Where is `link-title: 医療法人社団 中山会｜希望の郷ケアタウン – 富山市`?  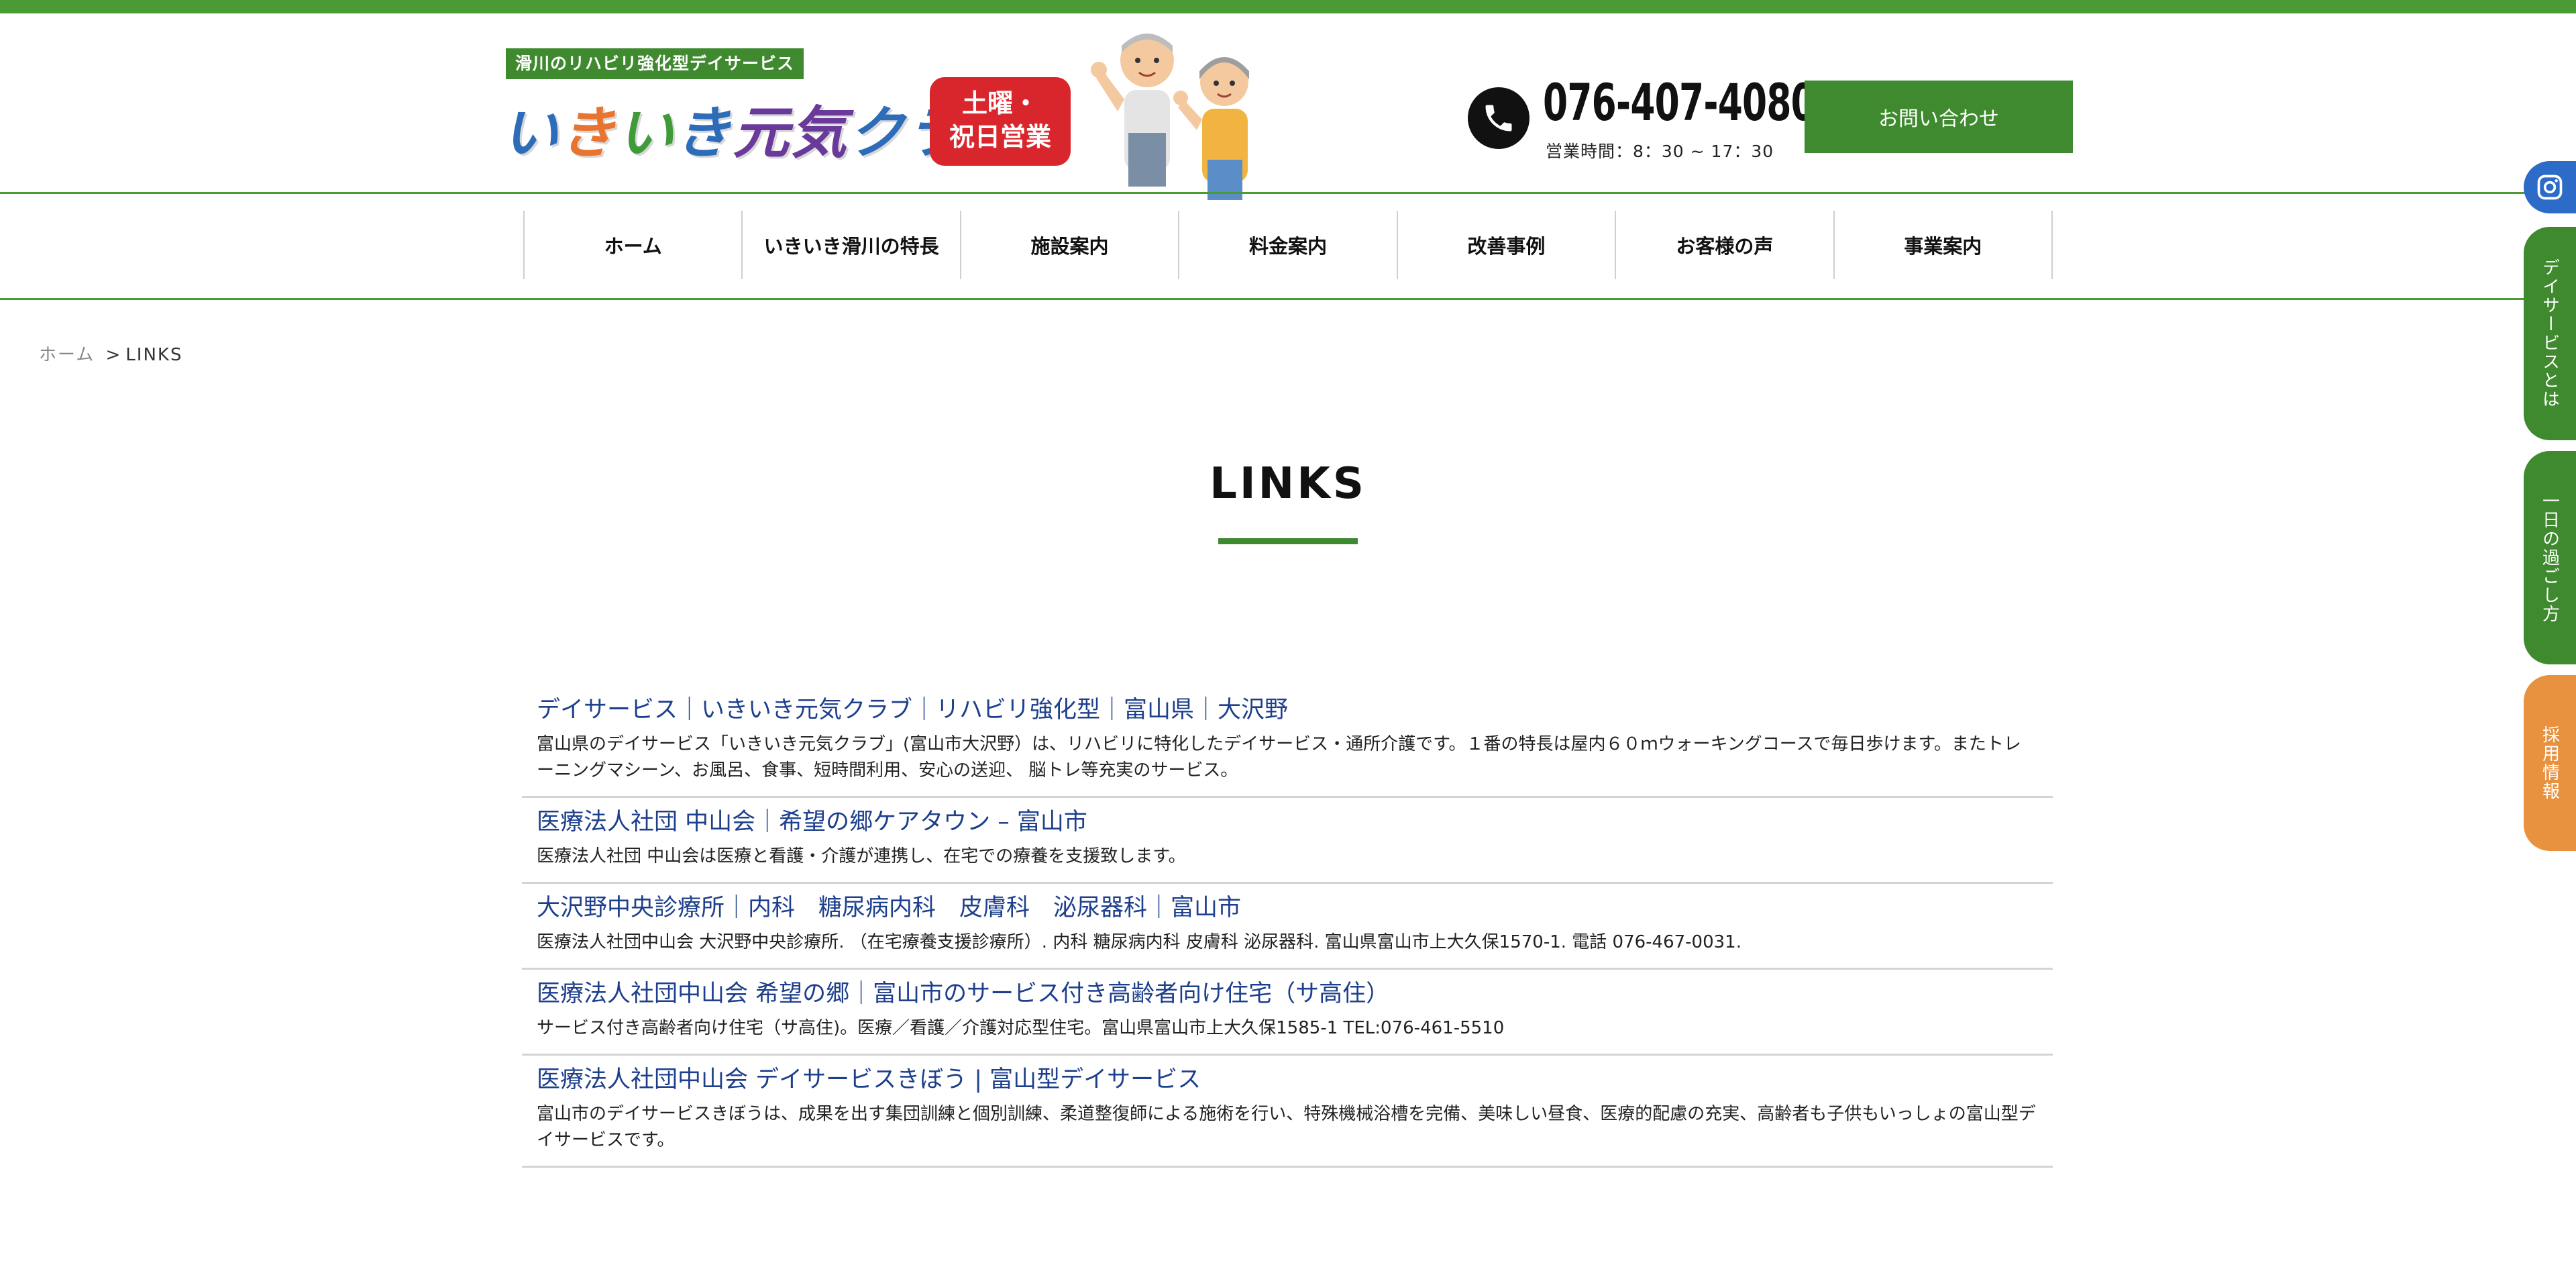
link-title: 医療法人社団 中山会｜希望の郷ケアタウン – 富山市 is located at coordinates (1287, 823).